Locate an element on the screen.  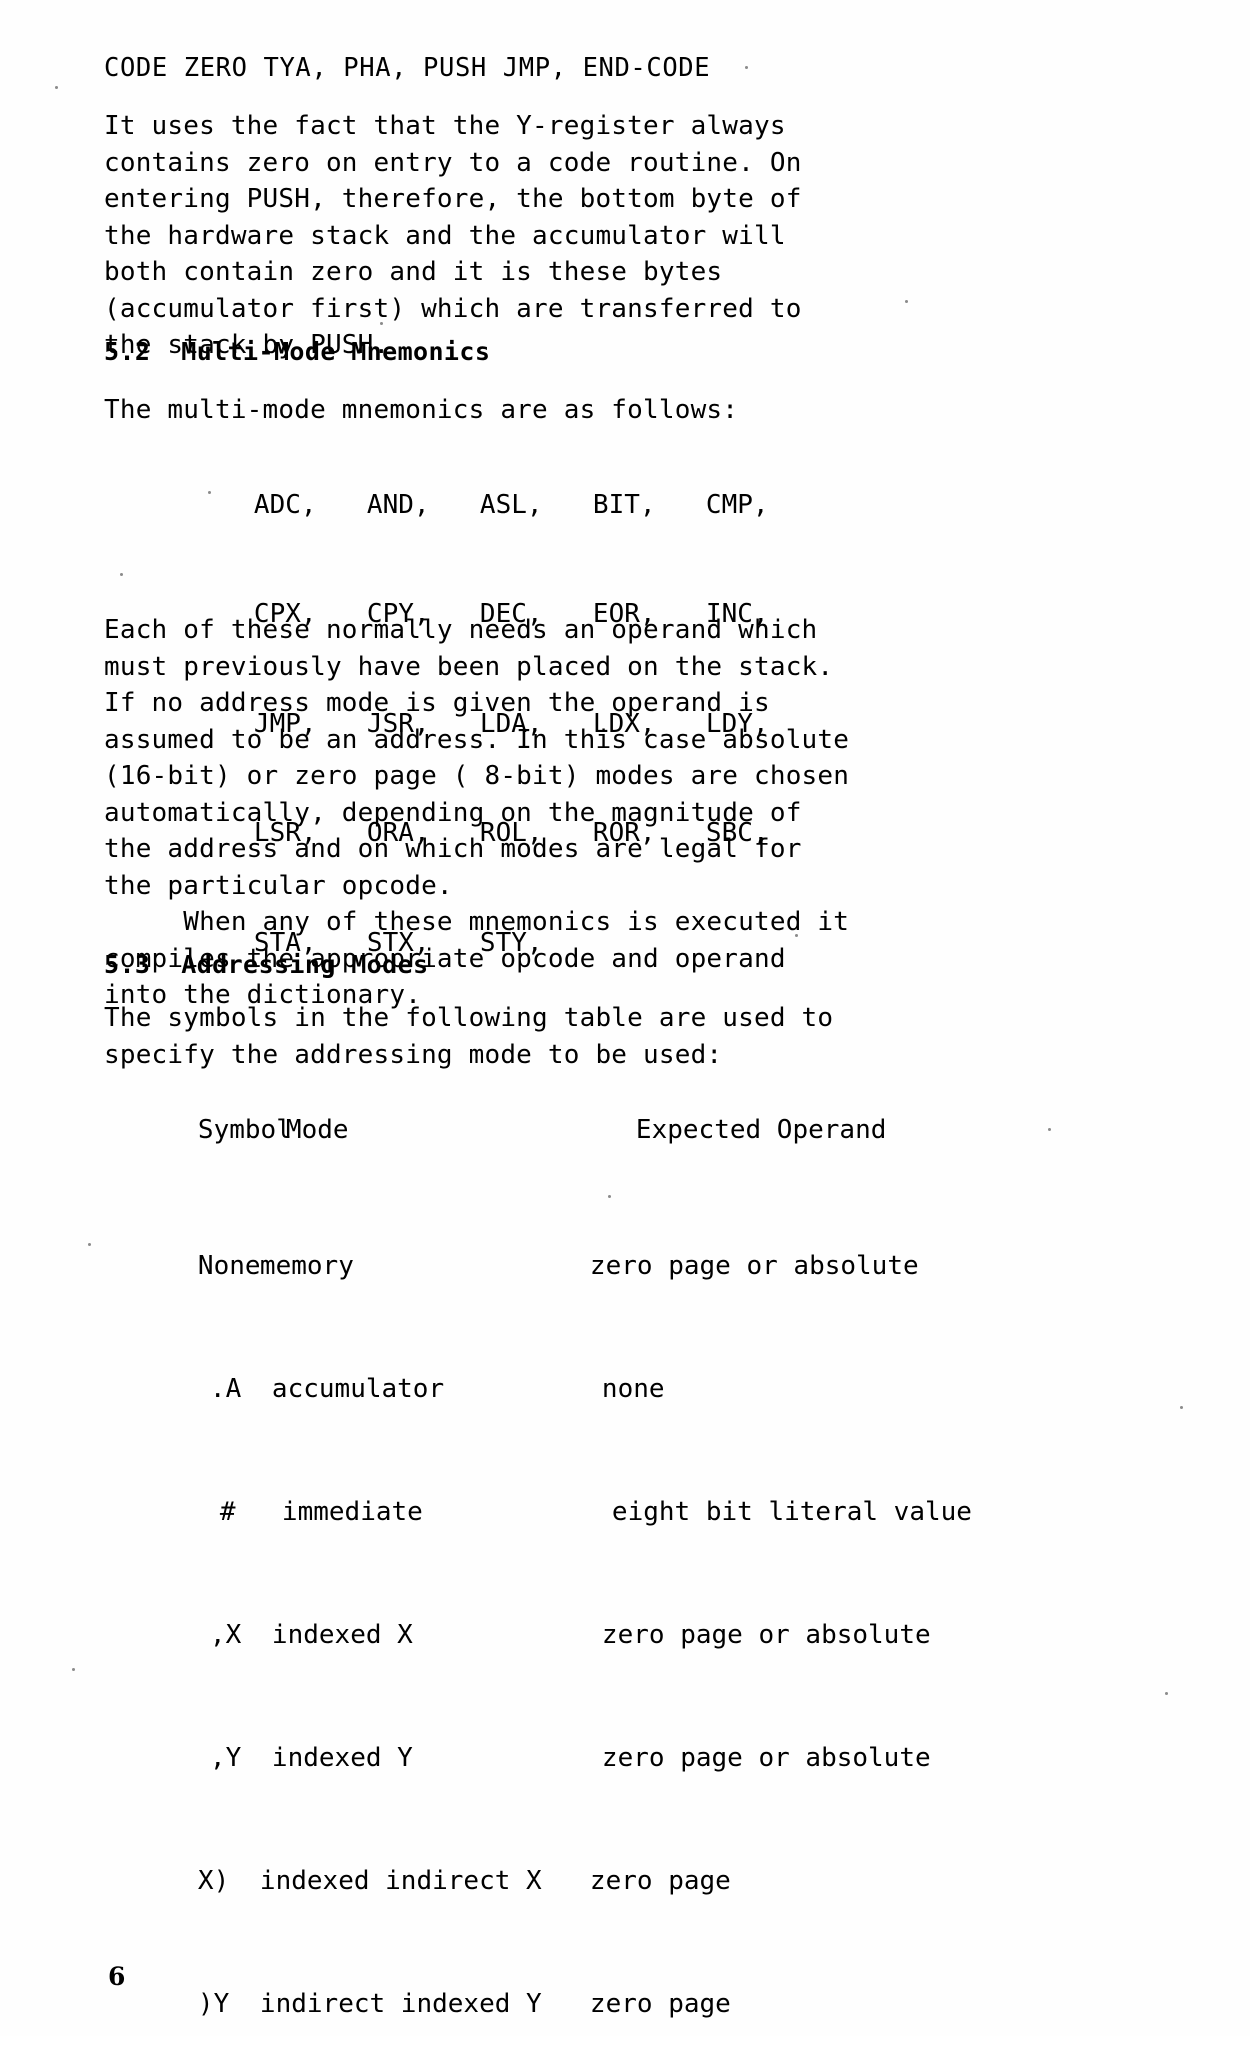
cell-symbol: ,X is located at coordinates (225, 1635).